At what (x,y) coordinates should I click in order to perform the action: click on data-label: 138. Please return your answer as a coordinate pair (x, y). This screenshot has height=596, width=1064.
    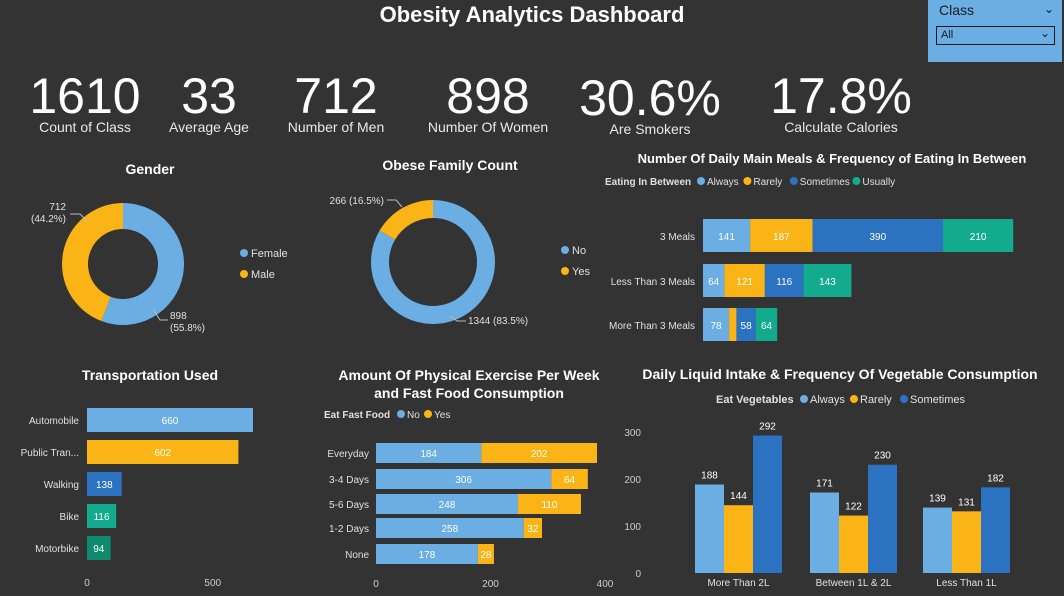
    Looking at the image, I should click on (104, 485).